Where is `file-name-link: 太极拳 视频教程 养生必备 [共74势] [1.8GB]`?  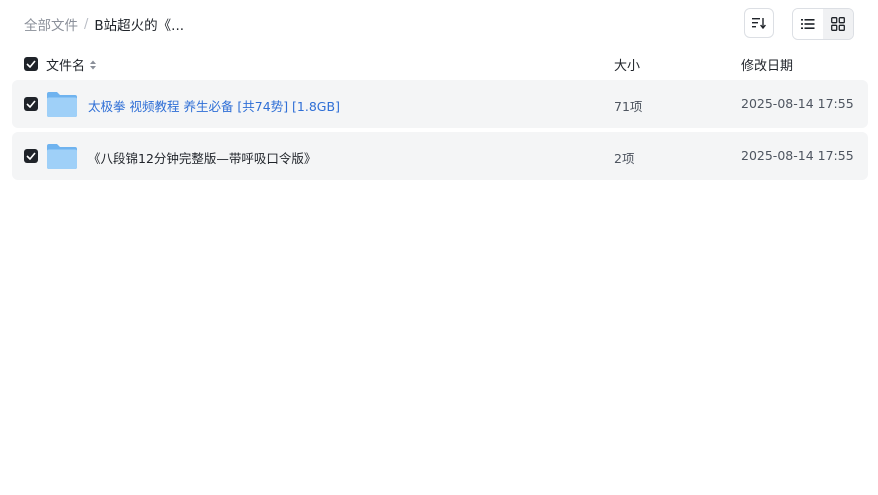 file-name-link: 太极拳 视频教程 养生必备 [共74势] [1.8GB] is located at coordinates (214, 105).